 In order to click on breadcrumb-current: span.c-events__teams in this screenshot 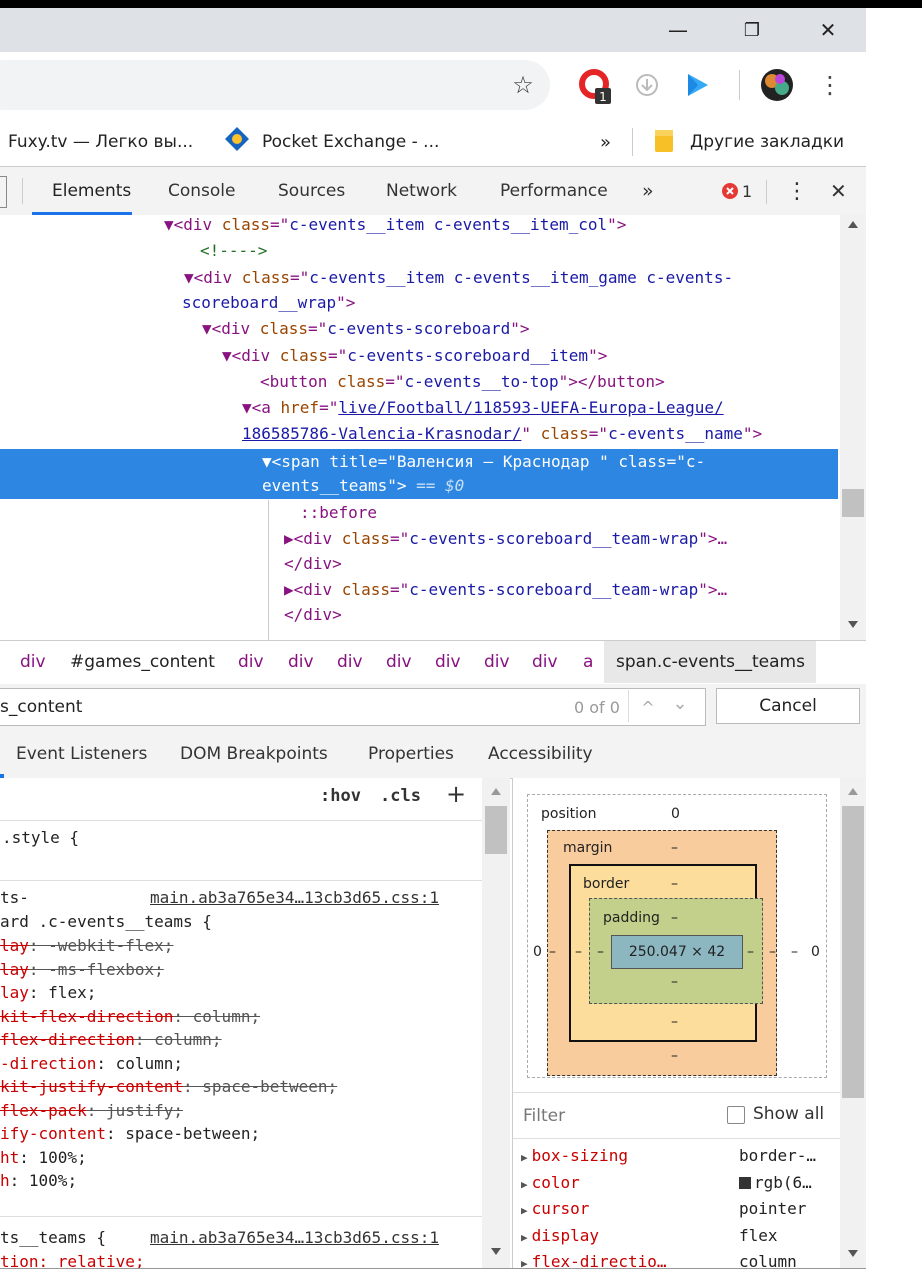, I will do `click(710, 662)`.